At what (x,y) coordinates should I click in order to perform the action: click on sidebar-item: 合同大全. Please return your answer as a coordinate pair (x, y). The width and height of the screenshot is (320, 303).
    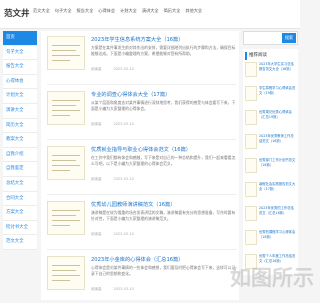
    Looking at the image, I should click on (20, 199).